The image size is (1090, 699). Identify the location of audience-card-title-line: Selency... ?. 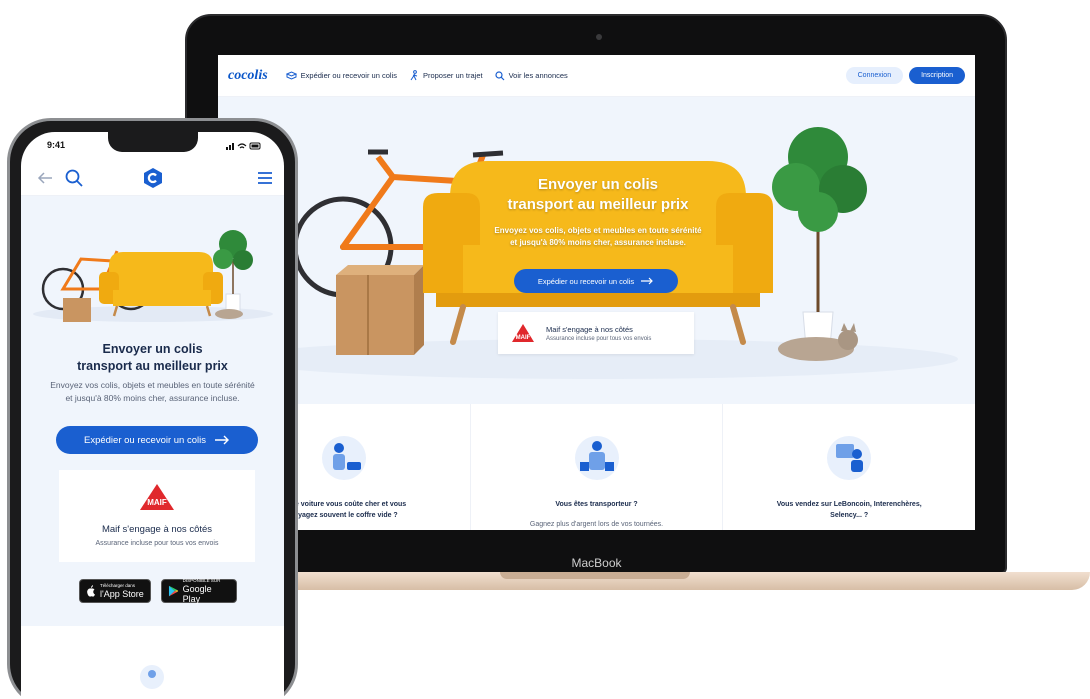
(849, 515).